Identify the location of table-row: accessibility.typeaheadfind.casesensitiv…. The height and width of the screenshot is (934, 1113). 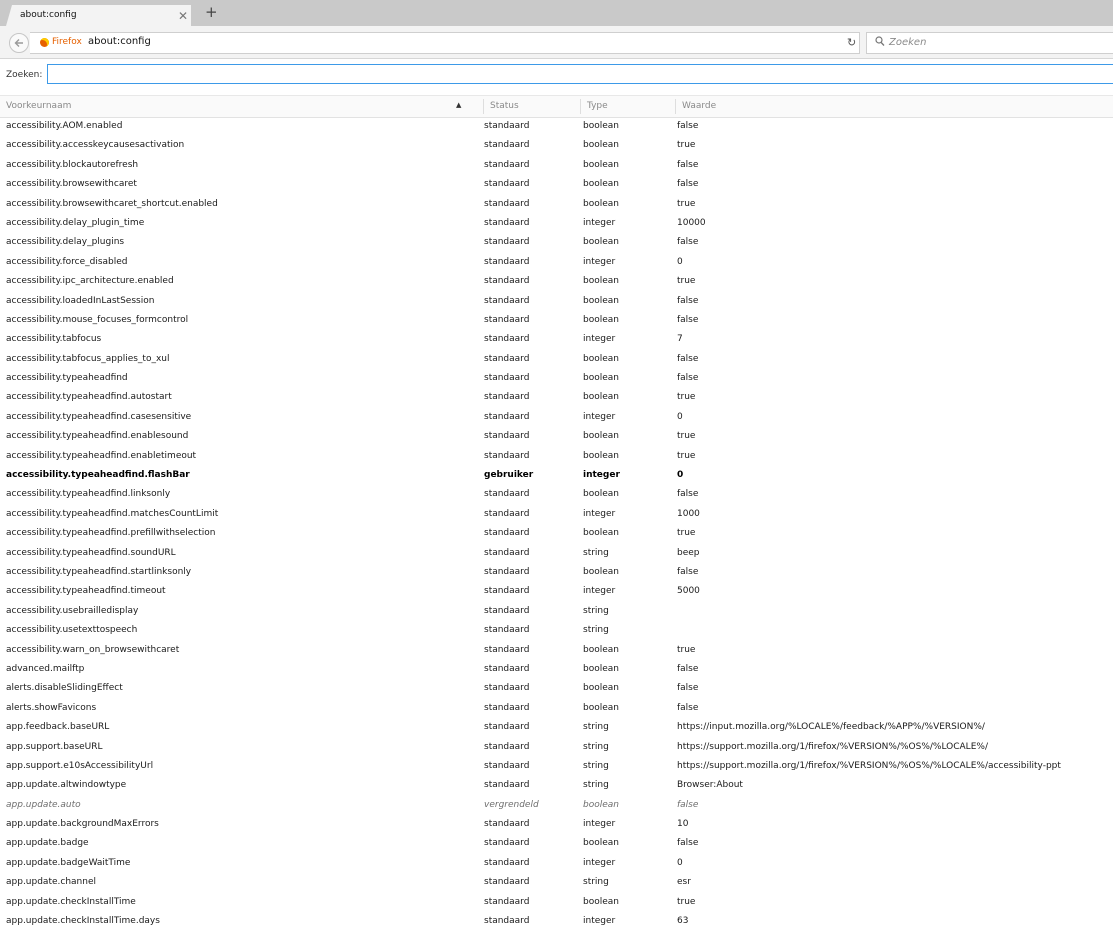
(556, 418).